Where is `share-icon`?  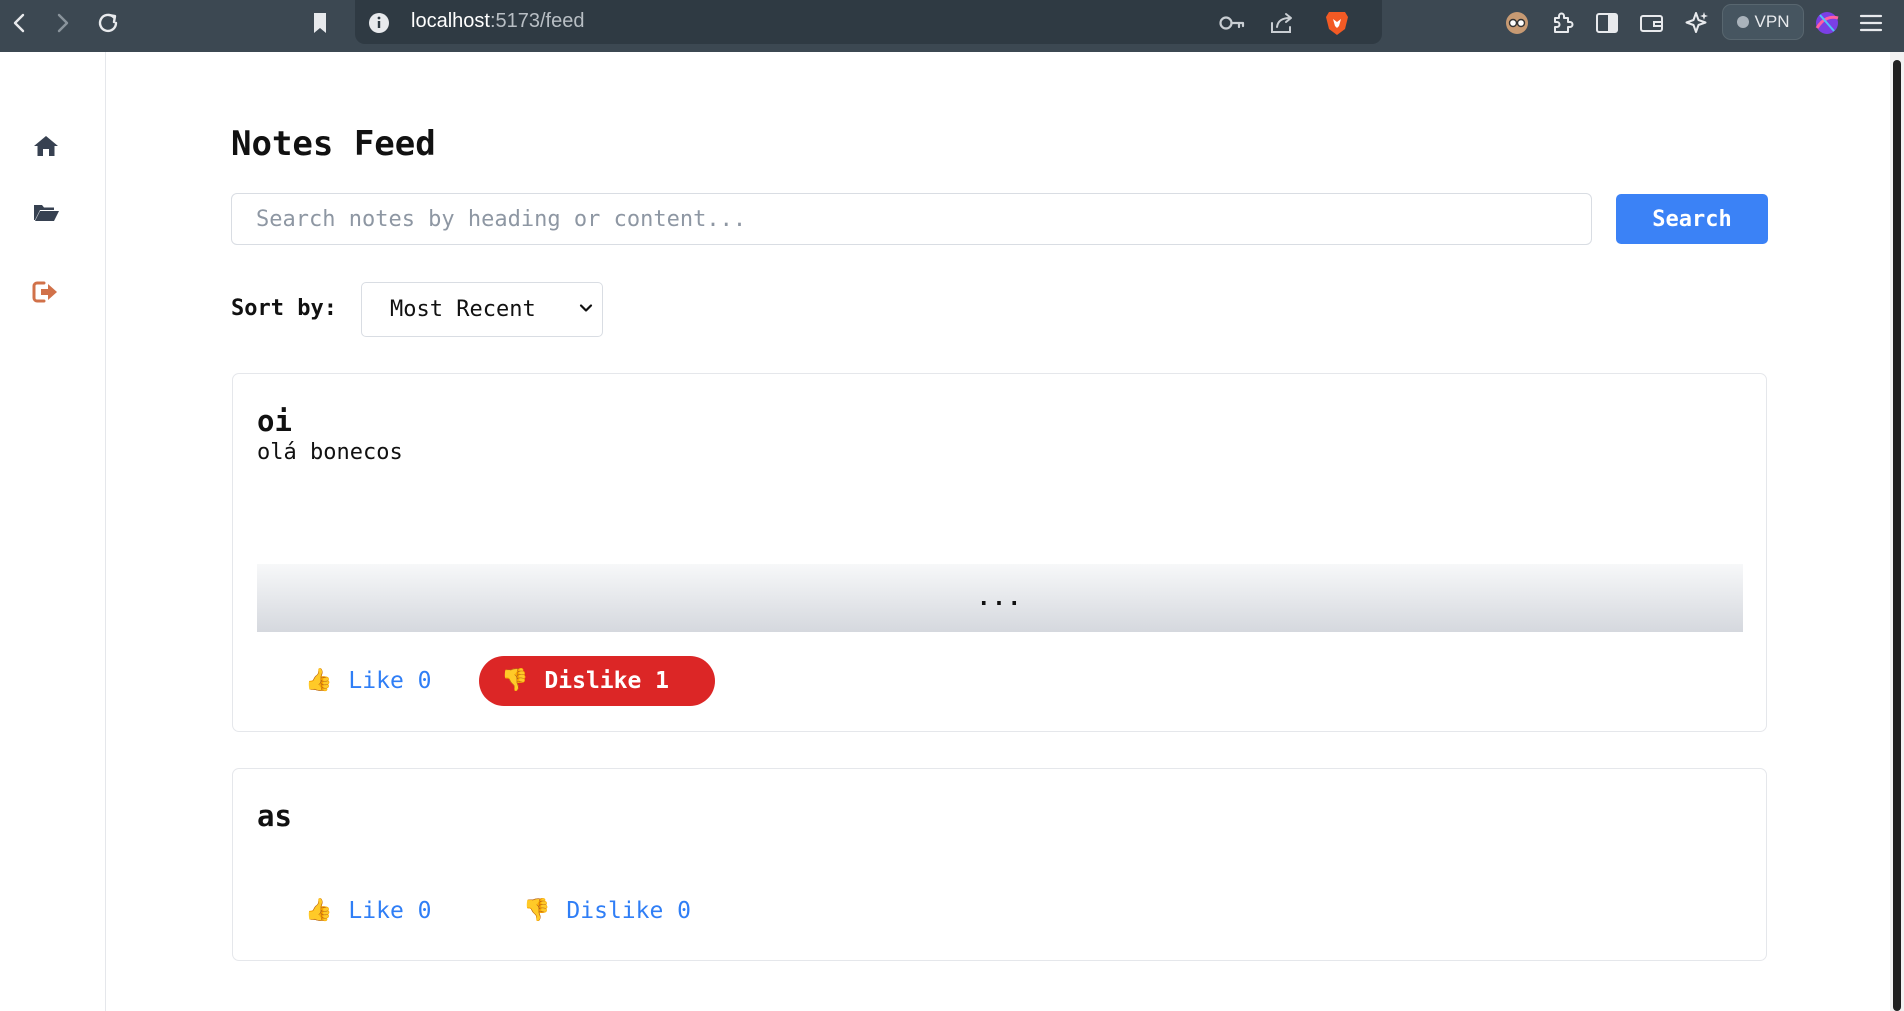
share-icon is located at coordinates (1282, 23).